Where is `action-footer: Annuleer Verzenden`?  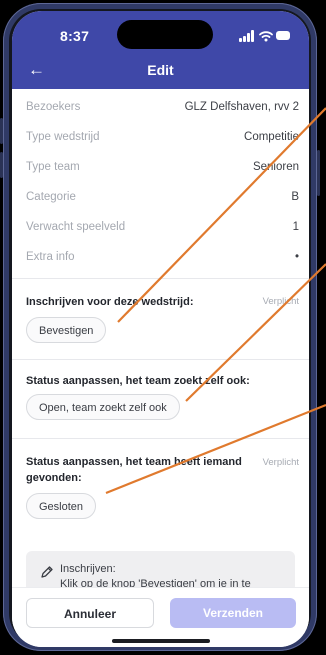
action-footer: Annuleer Verzenden is located at coordinates (160, 617).